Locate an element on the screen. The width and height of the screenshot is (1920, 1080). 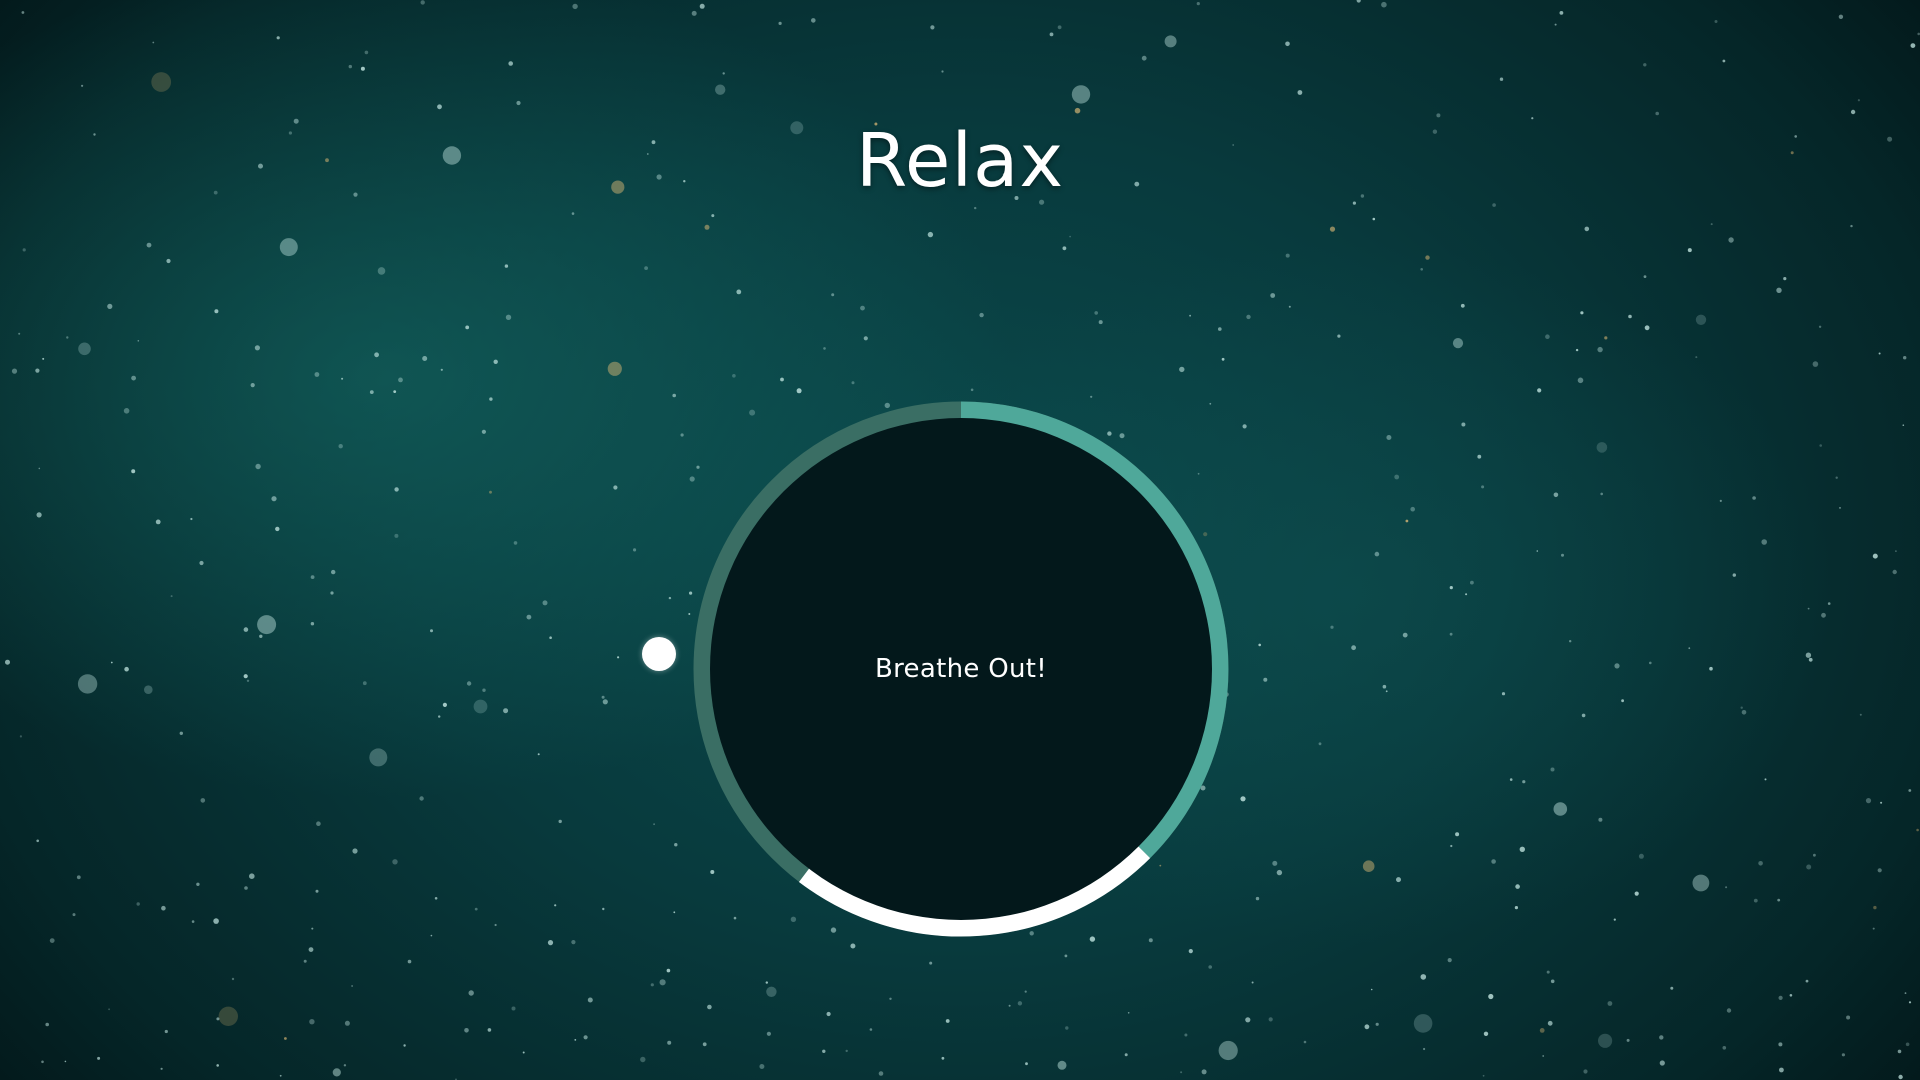
status-text: Breathe Out! is located at coordinates (961, 669).